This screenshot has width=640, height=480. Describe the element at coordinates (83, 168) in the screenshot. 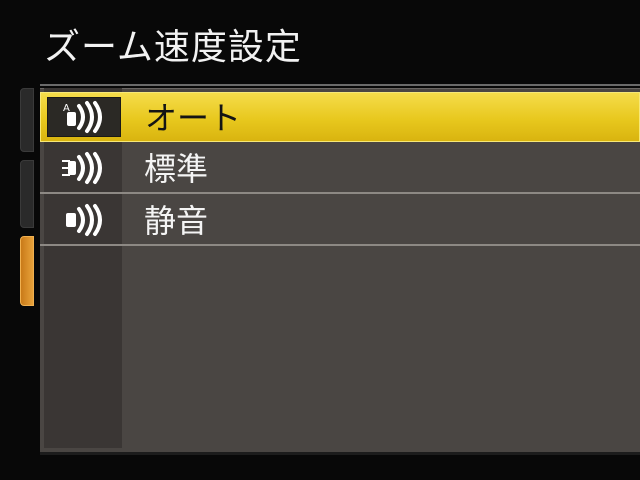

I see `zoom-speed-normal-icon` at that location.